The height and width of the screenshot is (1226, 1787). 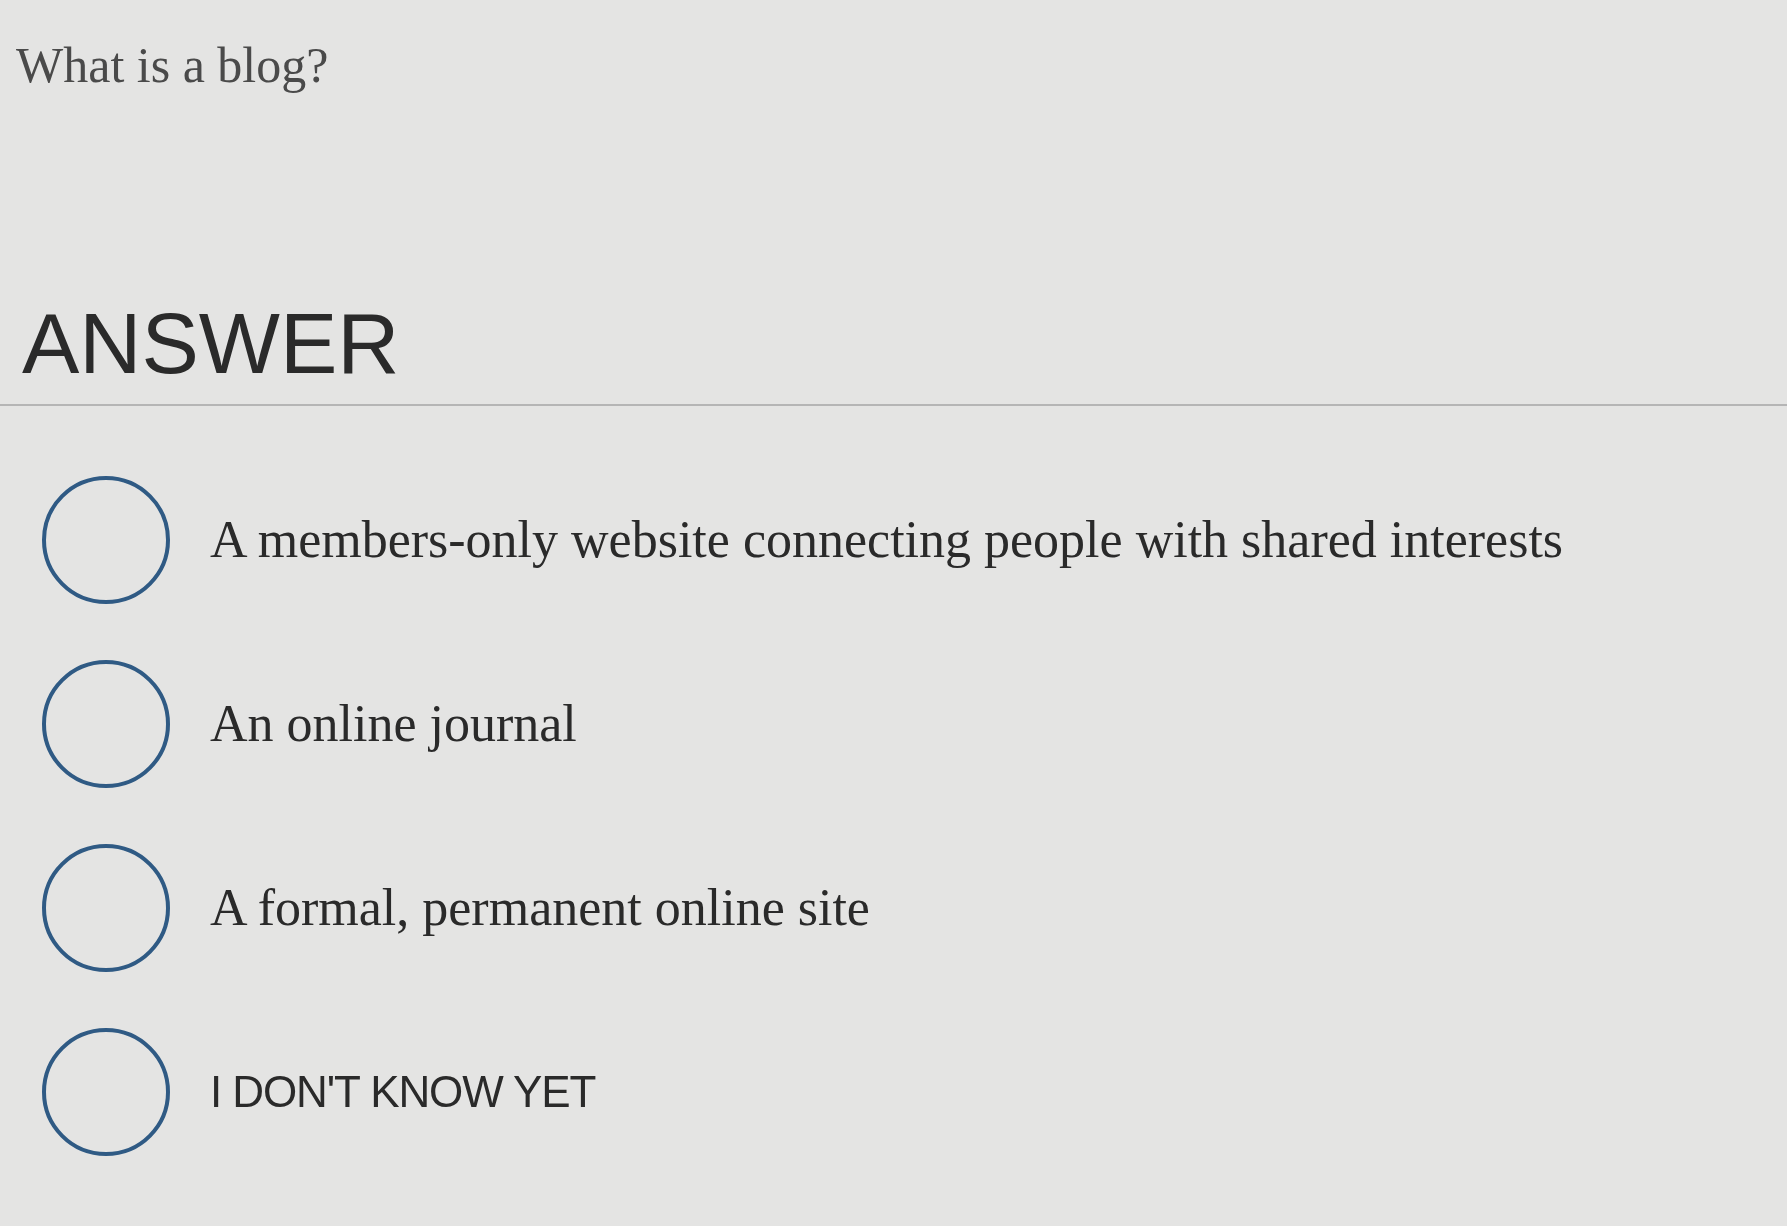 What do you see at coordinates (540, 908) in the screenshot?
I see `option-label: A formal, permanent online site` at bounding box center [540, 908].